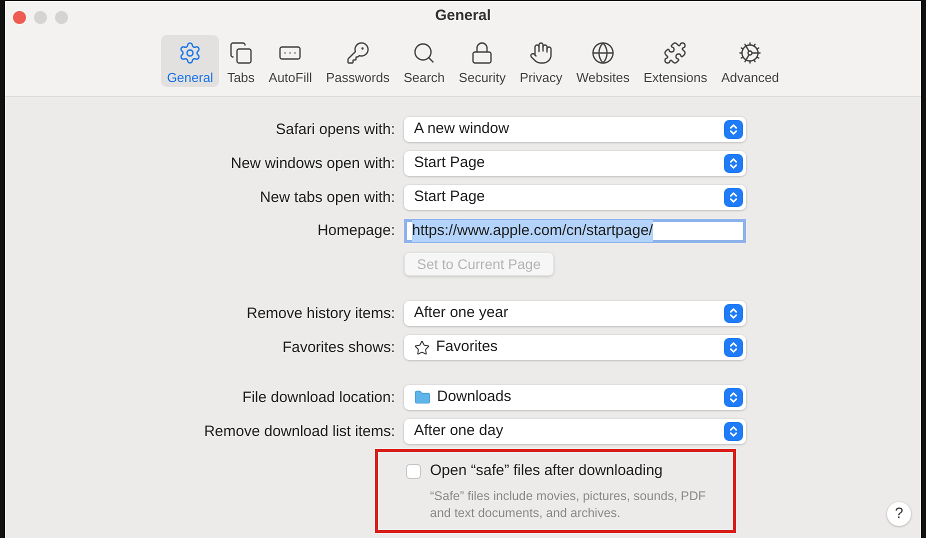 This screenshot has width=926, height=538. I want to click on popup-value: After one day, so click(459, 431).